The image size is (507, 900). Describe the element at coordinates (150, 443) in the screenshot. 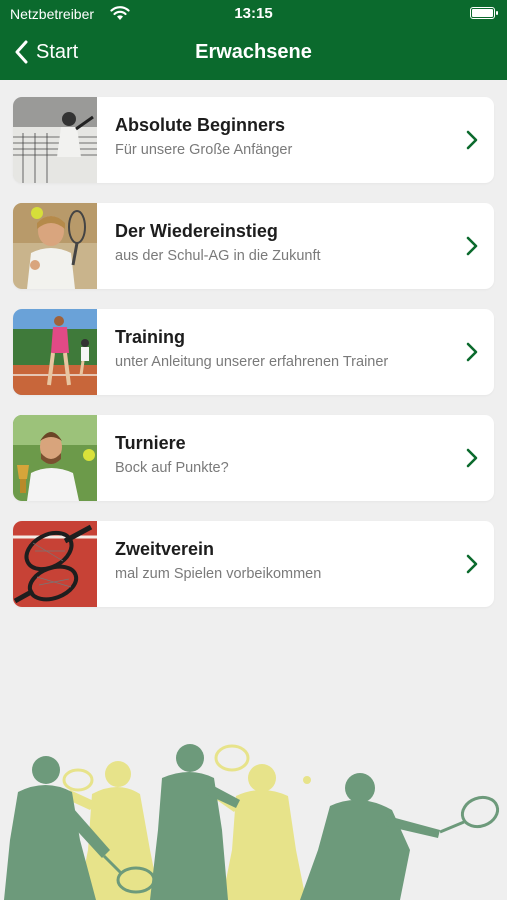

I see `item-title: Turniere` at that location.